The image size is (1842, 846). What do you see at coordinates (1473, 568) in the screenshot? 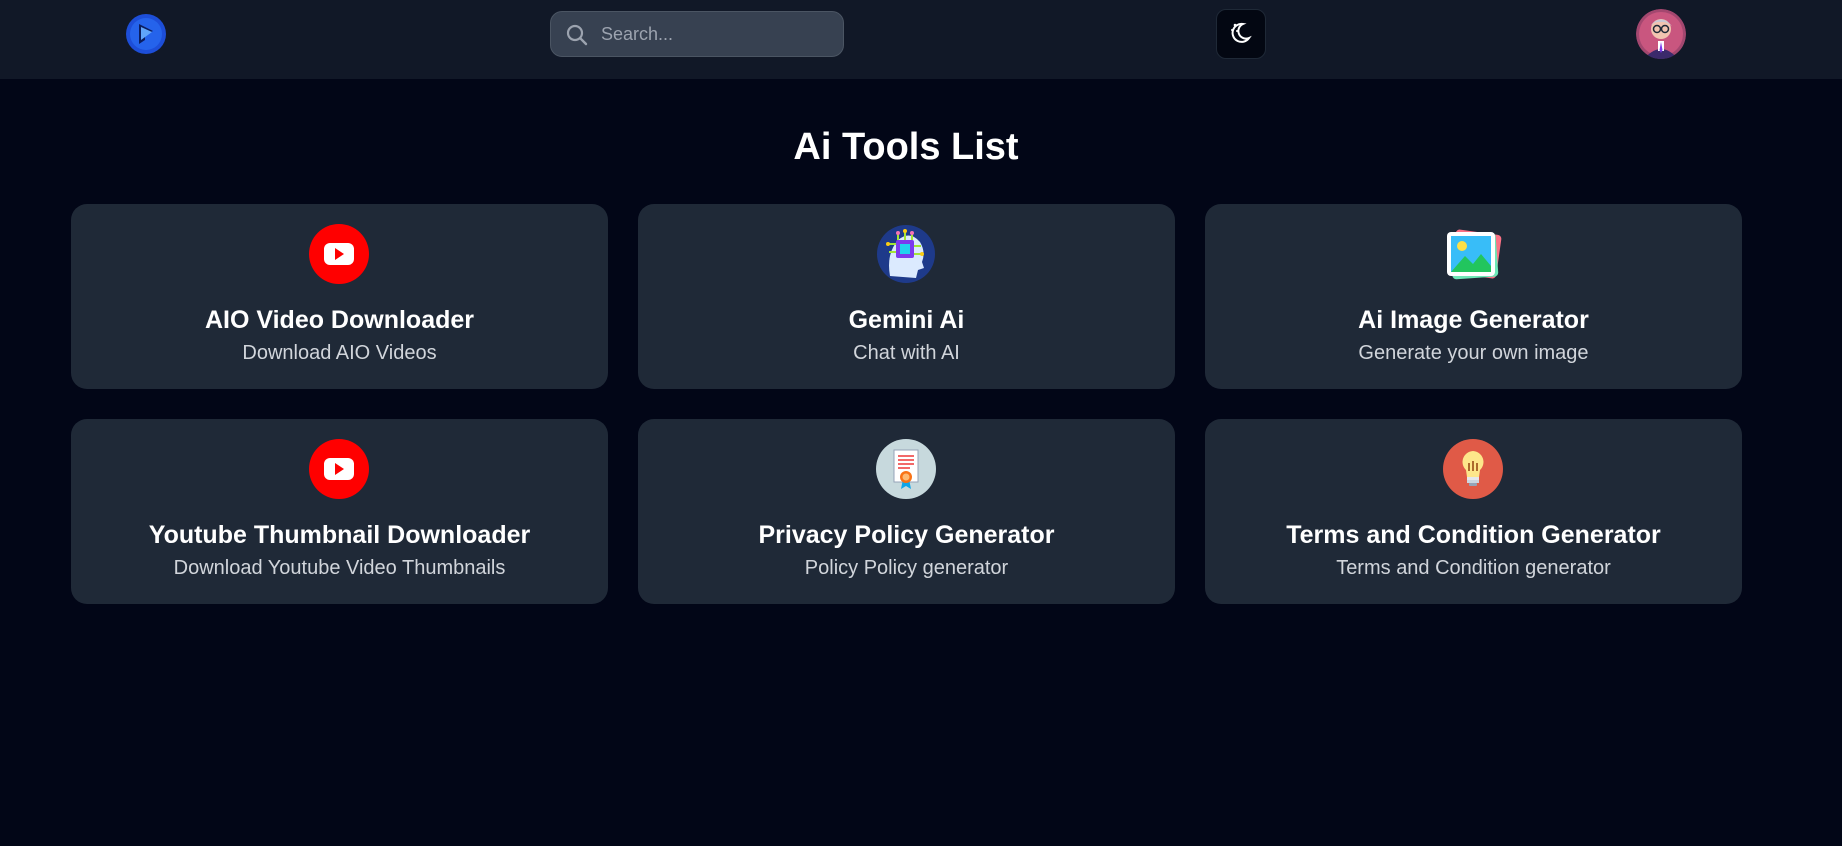
I see `tool-card-description: Terms and Condition generator` at bounding box center [1473, 568].